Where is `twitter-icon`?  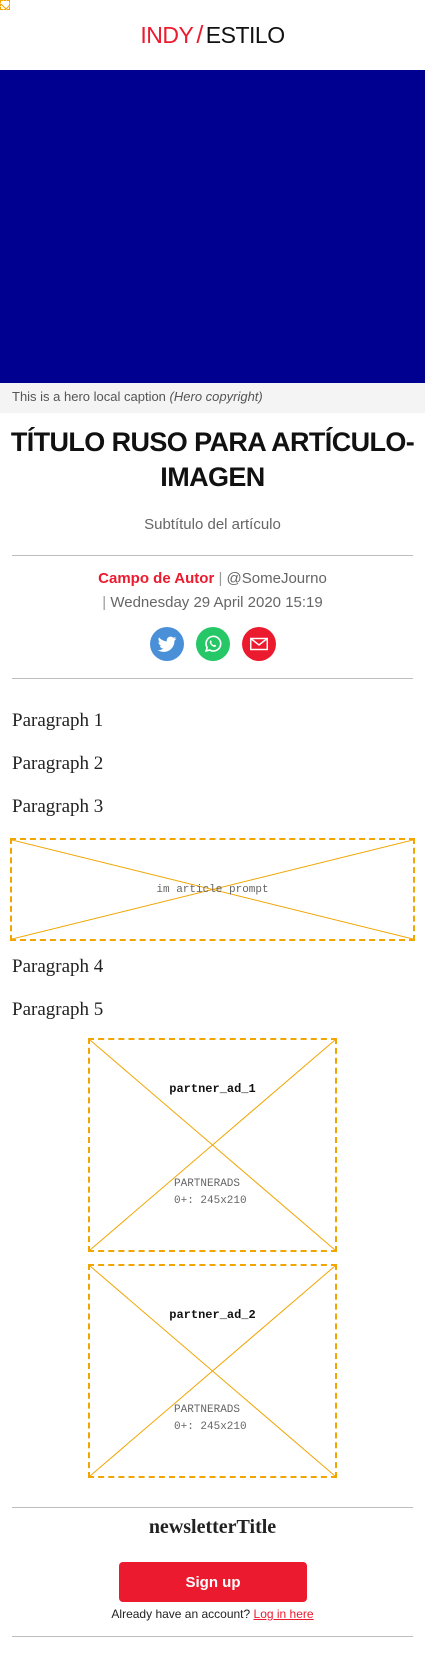 twitter-icon is located at coordinates (166, 644).